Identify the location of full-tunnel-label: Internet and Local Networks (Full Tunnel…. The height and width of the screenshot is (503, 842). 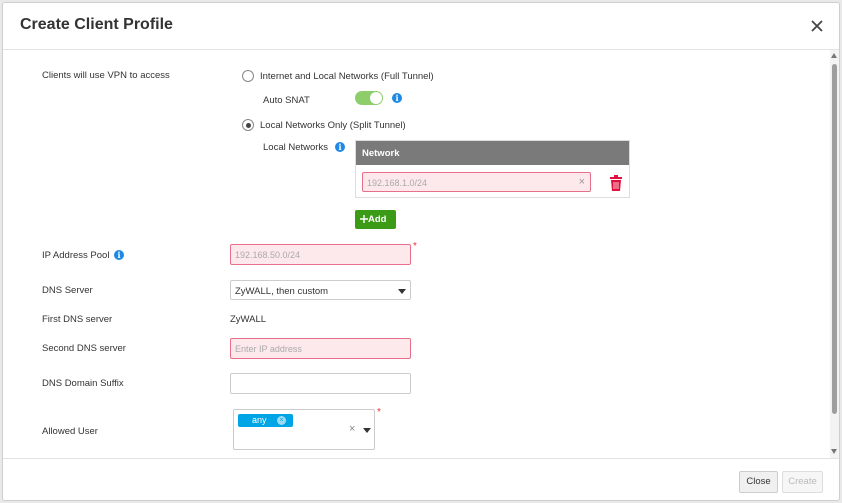
(347, 76).